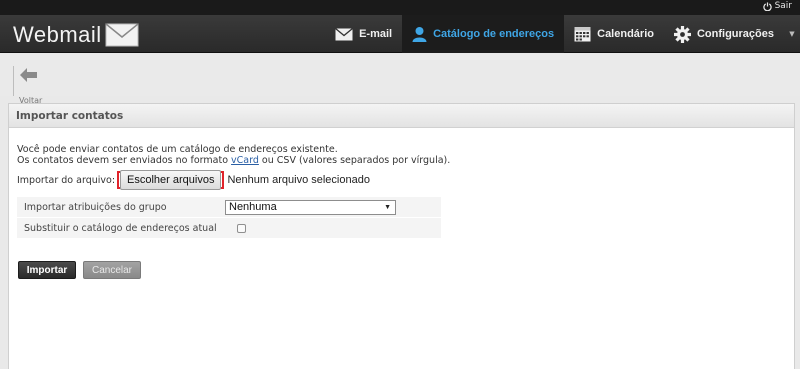 The width and height of the screenshot is (800, 369). Describe the element at coordinates (783, 6) in the screenshot. I see `logout-label: Sair` at that location.